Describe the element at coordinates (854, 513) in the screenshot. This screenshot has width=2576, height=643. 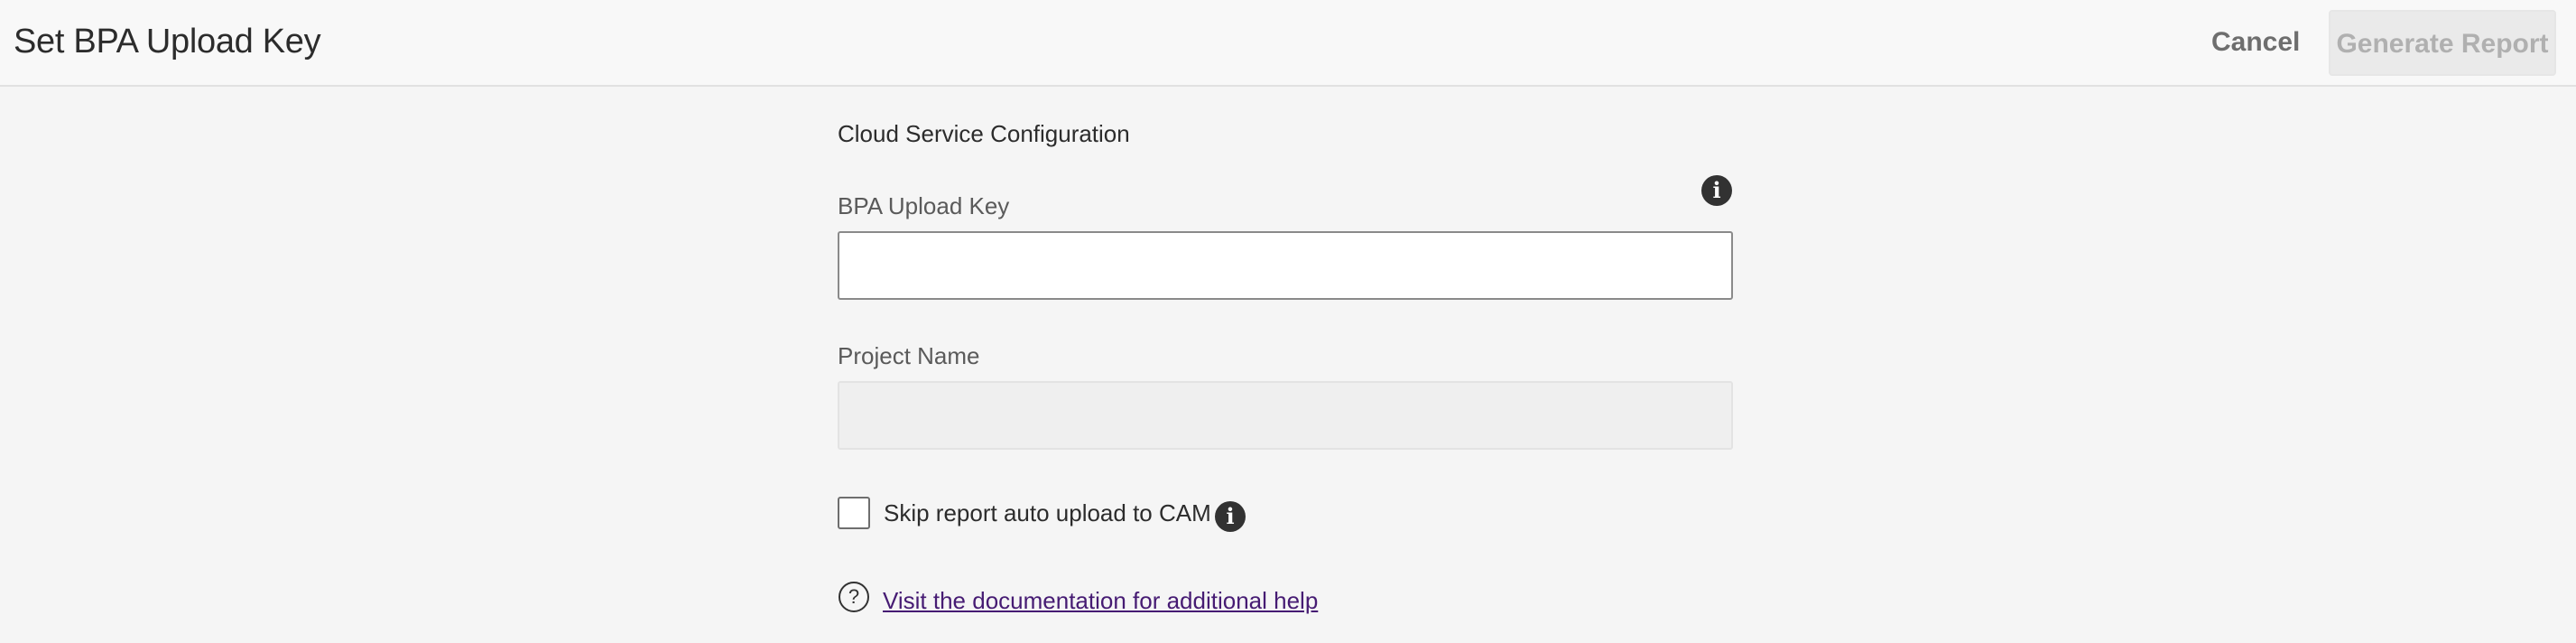
I see `skip-upload-checkbox` at that location.